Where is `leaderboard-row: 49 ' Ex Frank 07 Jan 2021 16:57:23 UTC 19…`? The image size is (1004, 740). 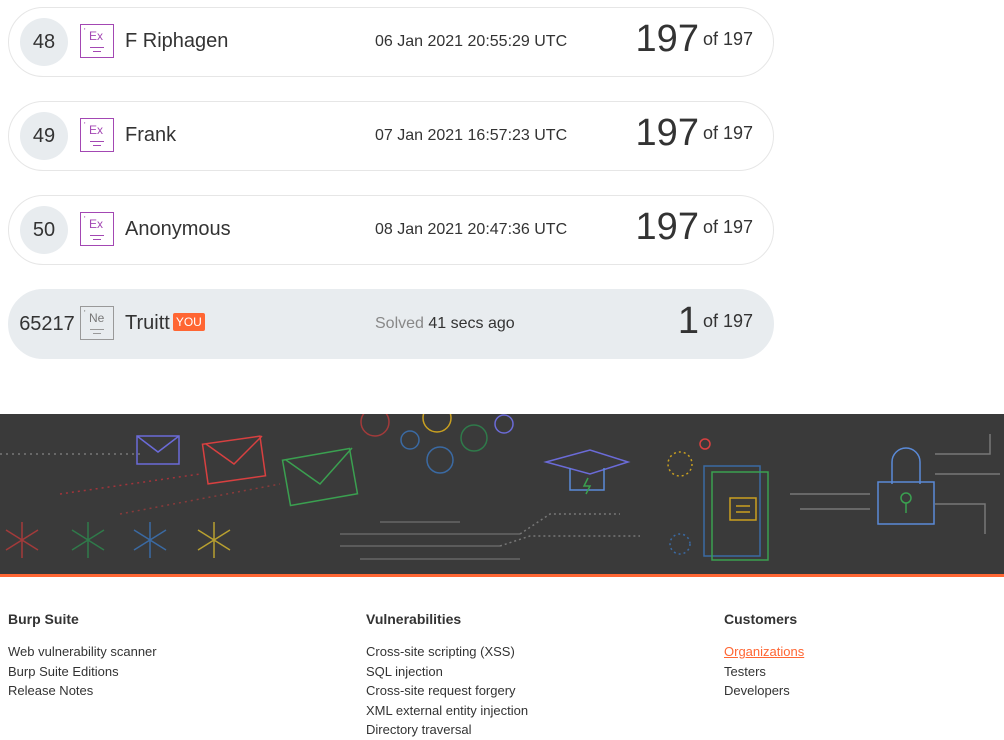
leaderboard-row: 49 ' Ex Frank 07 Jan 2021 16:57:23 UTC 19… is located at coordinates (391, 136).